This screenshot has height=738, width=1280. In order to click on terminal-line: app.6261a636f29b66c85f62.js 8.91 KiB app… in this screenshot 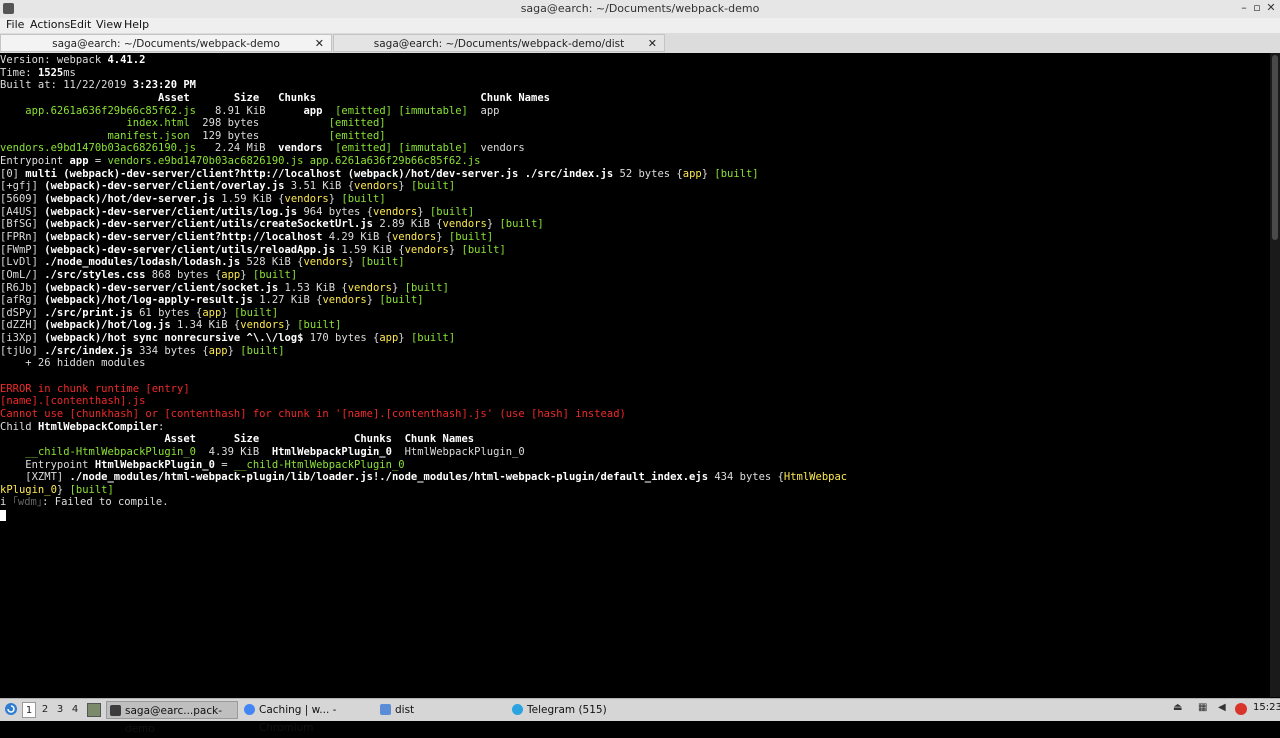, I will do `click(635, 111)`.